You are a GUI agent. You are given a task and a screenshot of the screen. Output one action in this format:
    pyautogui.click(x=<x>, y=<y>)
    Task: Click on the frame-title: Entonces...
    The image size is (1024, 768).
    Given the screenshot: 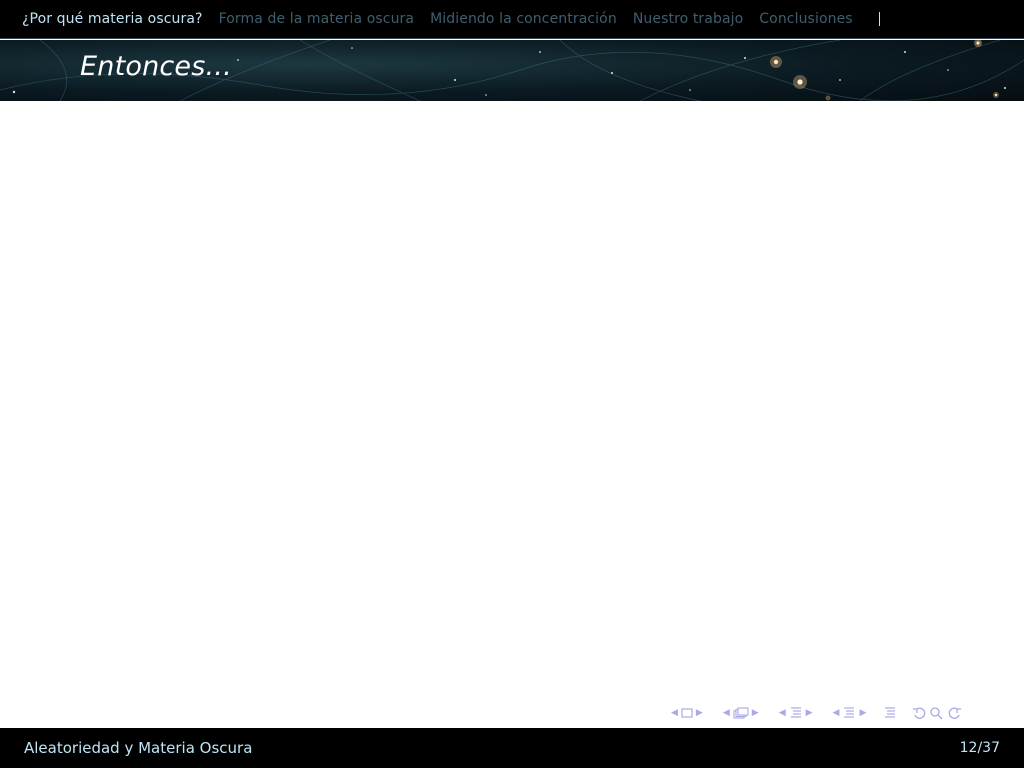 What is the action you would take?
    pyautogui.click(x=156, y=66)
    